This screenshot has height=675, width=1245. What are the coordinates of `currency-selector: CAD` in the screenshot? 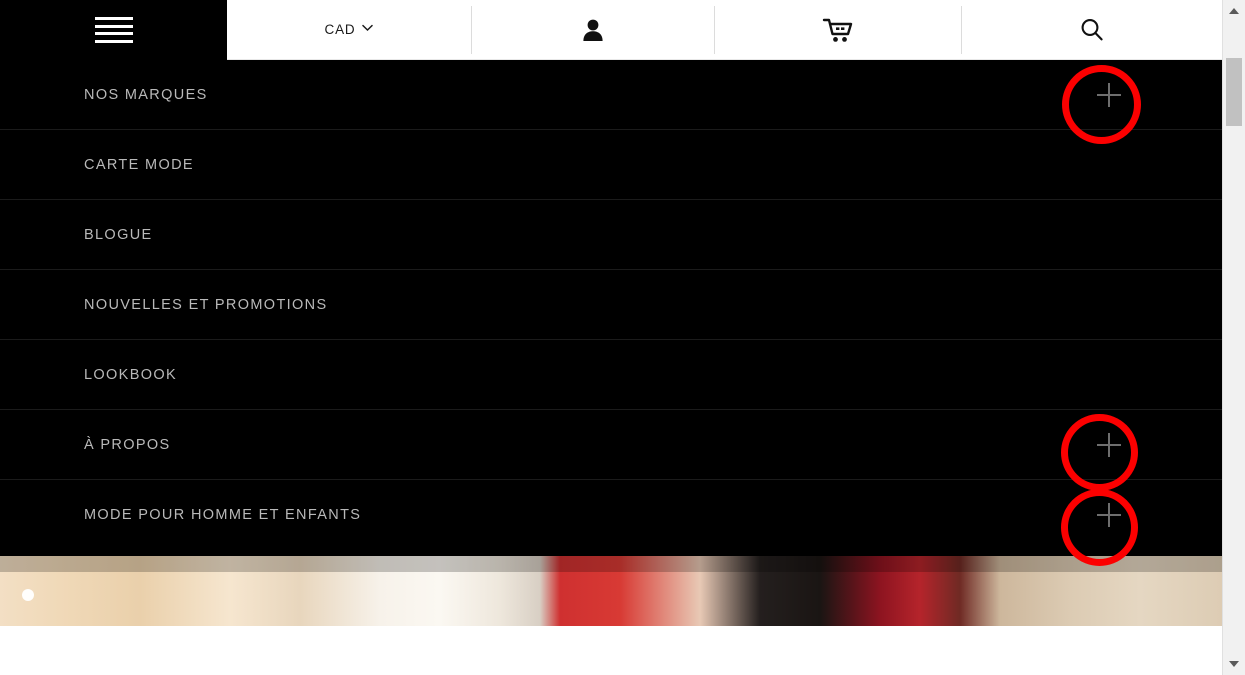 It's located at (349, 29).